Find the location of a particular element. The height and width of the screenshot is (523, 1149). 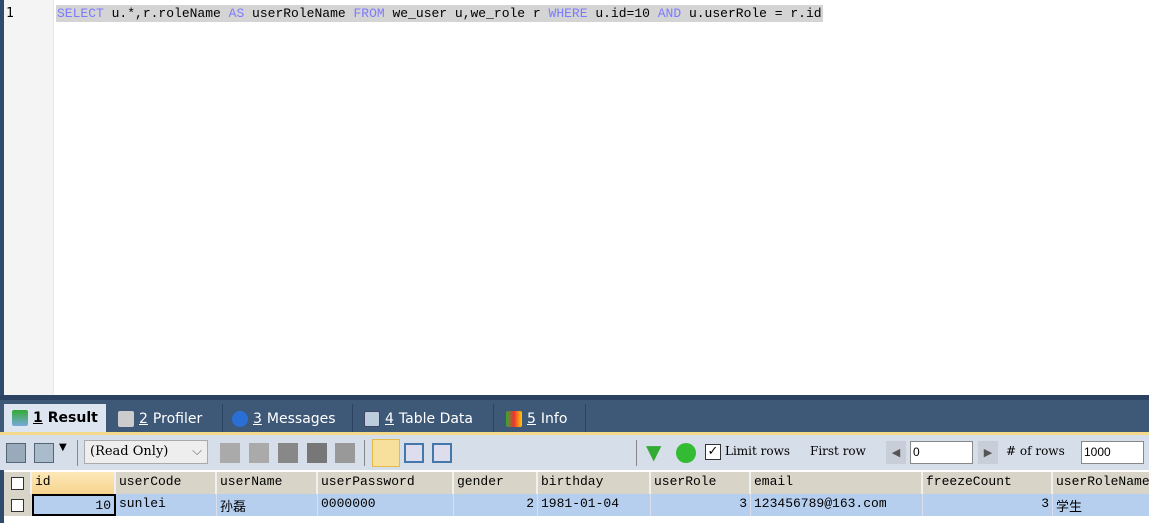

grid-cell: 1981-01-04 is located at coordinates (594, 505).